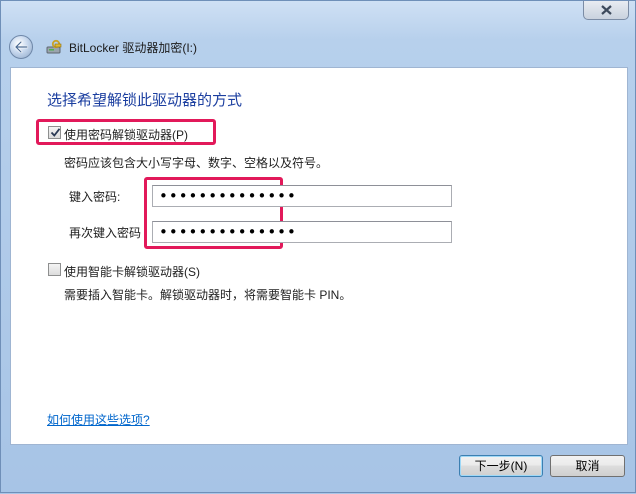 This screenshot has height=494, width=636. Describe the element at coordinates (302, 196) in the screenshot. I see `password-field: ••••••••••••••` at that location.